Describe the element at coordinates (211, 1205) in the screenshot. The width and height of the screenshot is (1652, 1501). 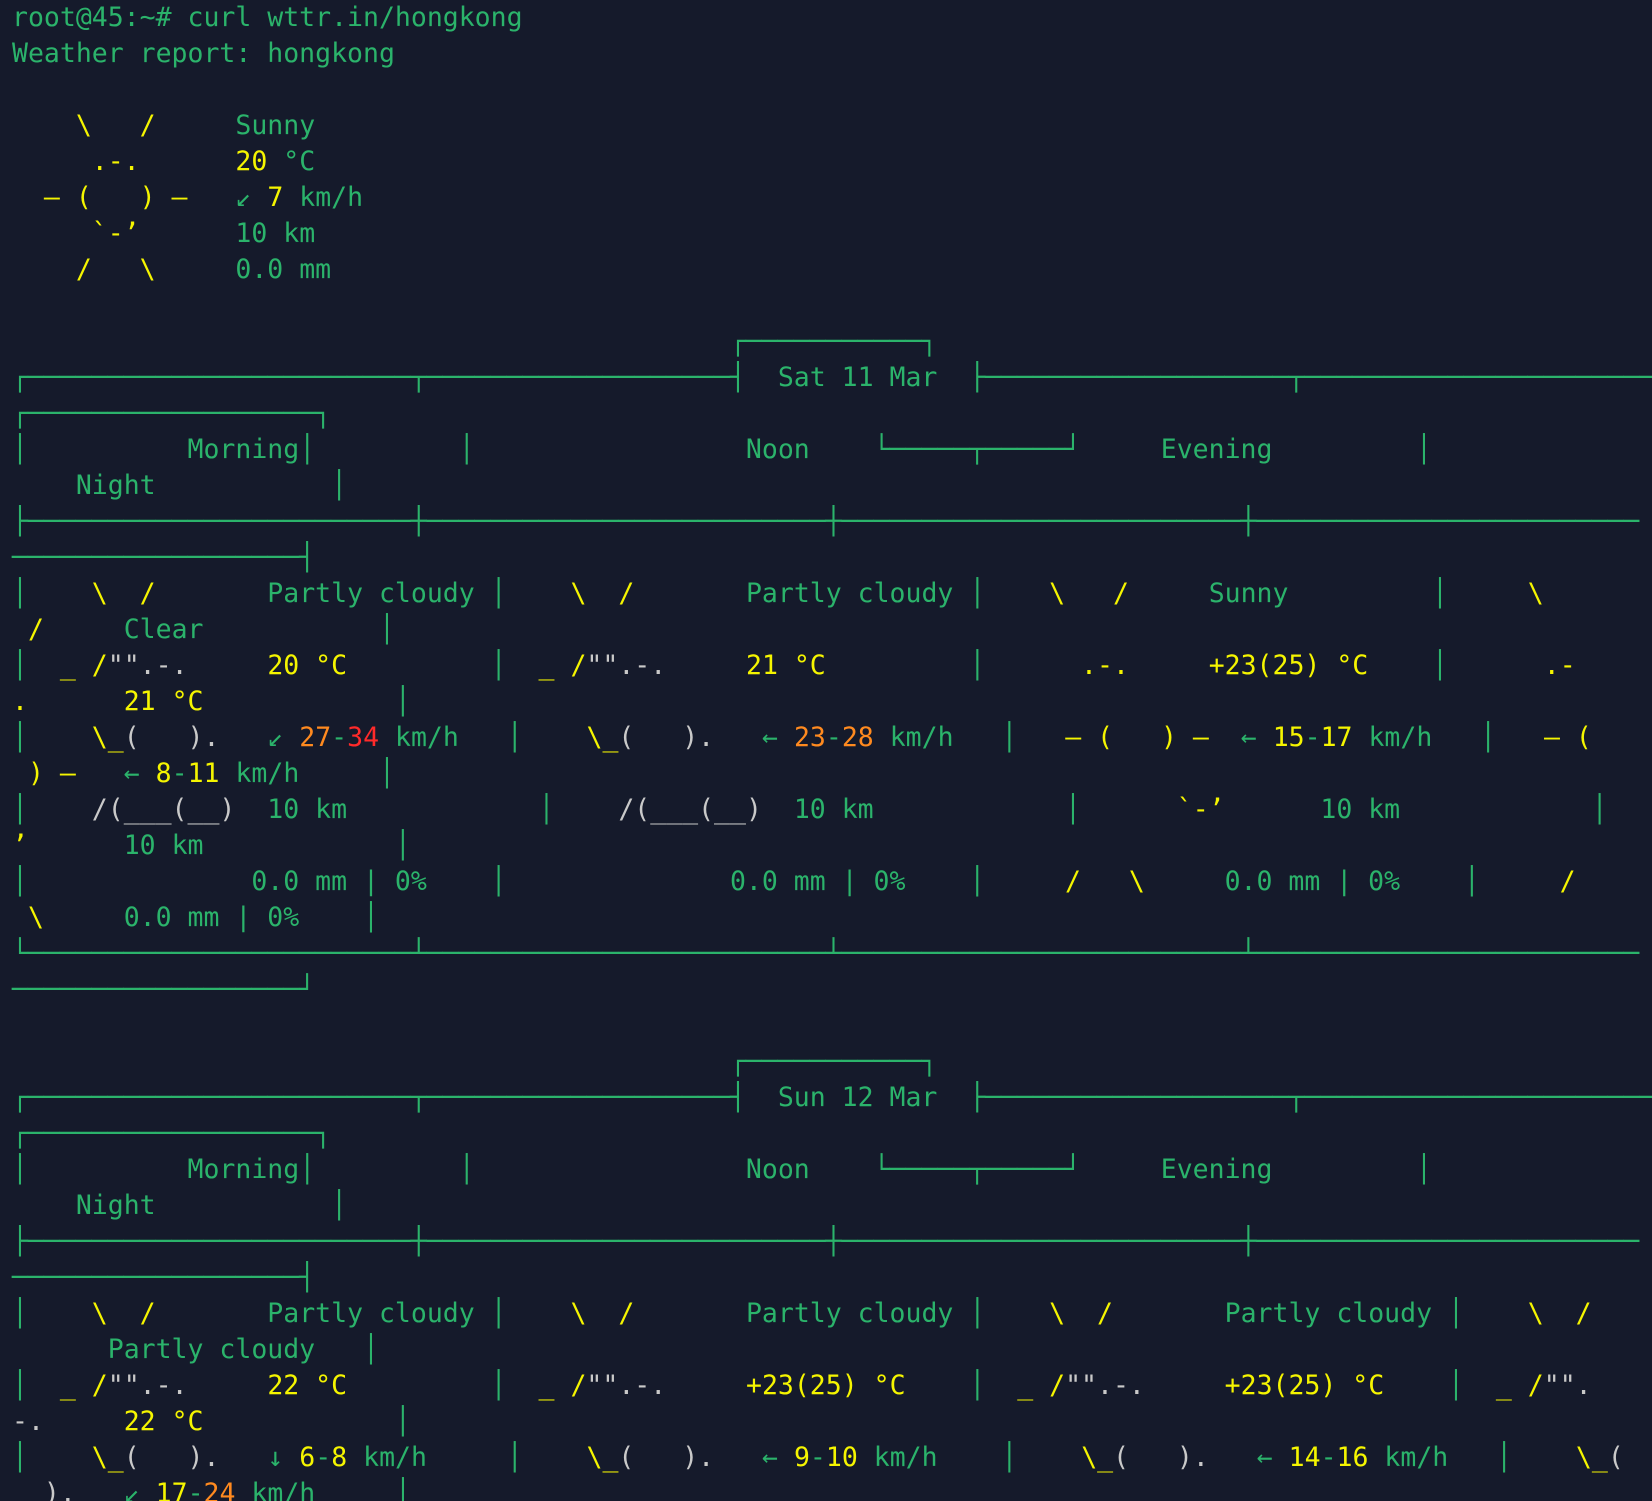
I see `day2-night-label-row: Night │` at that location.